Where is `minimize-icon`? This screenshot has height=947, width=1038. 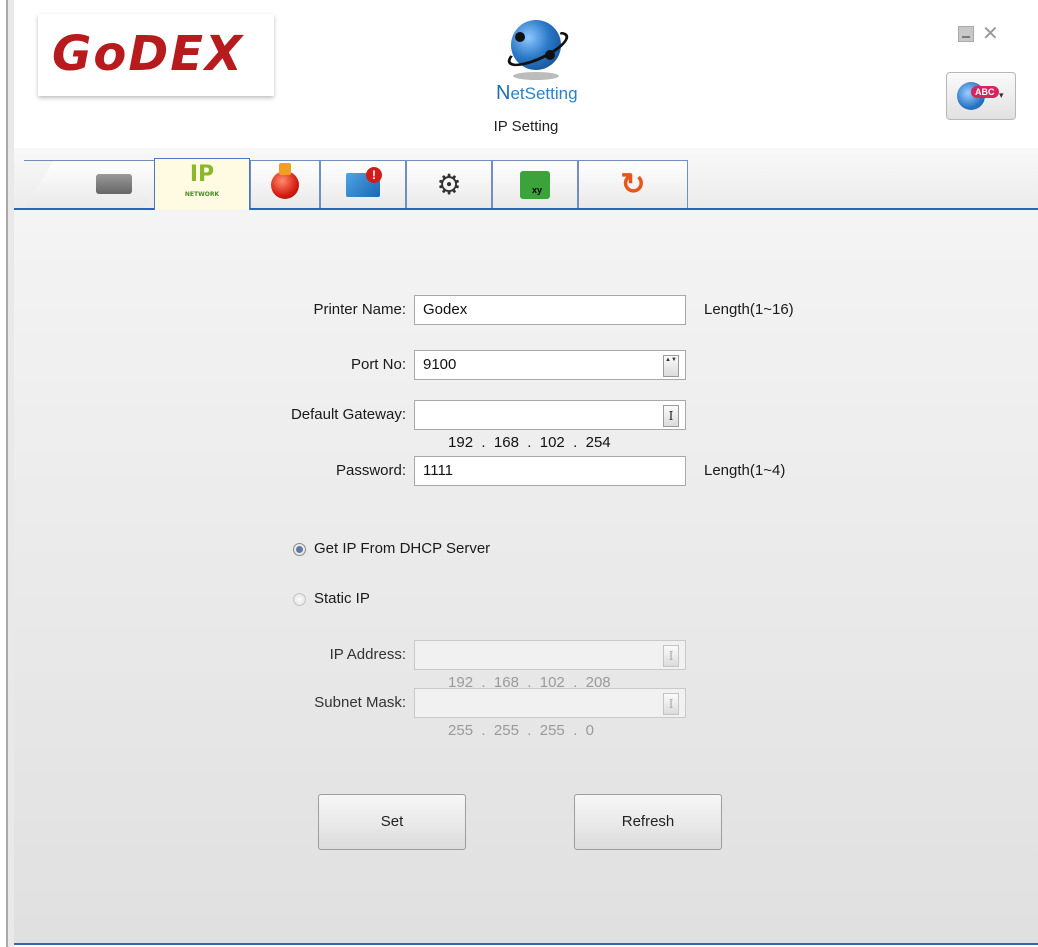
minimize-icon is located at coordinates (966, 34).